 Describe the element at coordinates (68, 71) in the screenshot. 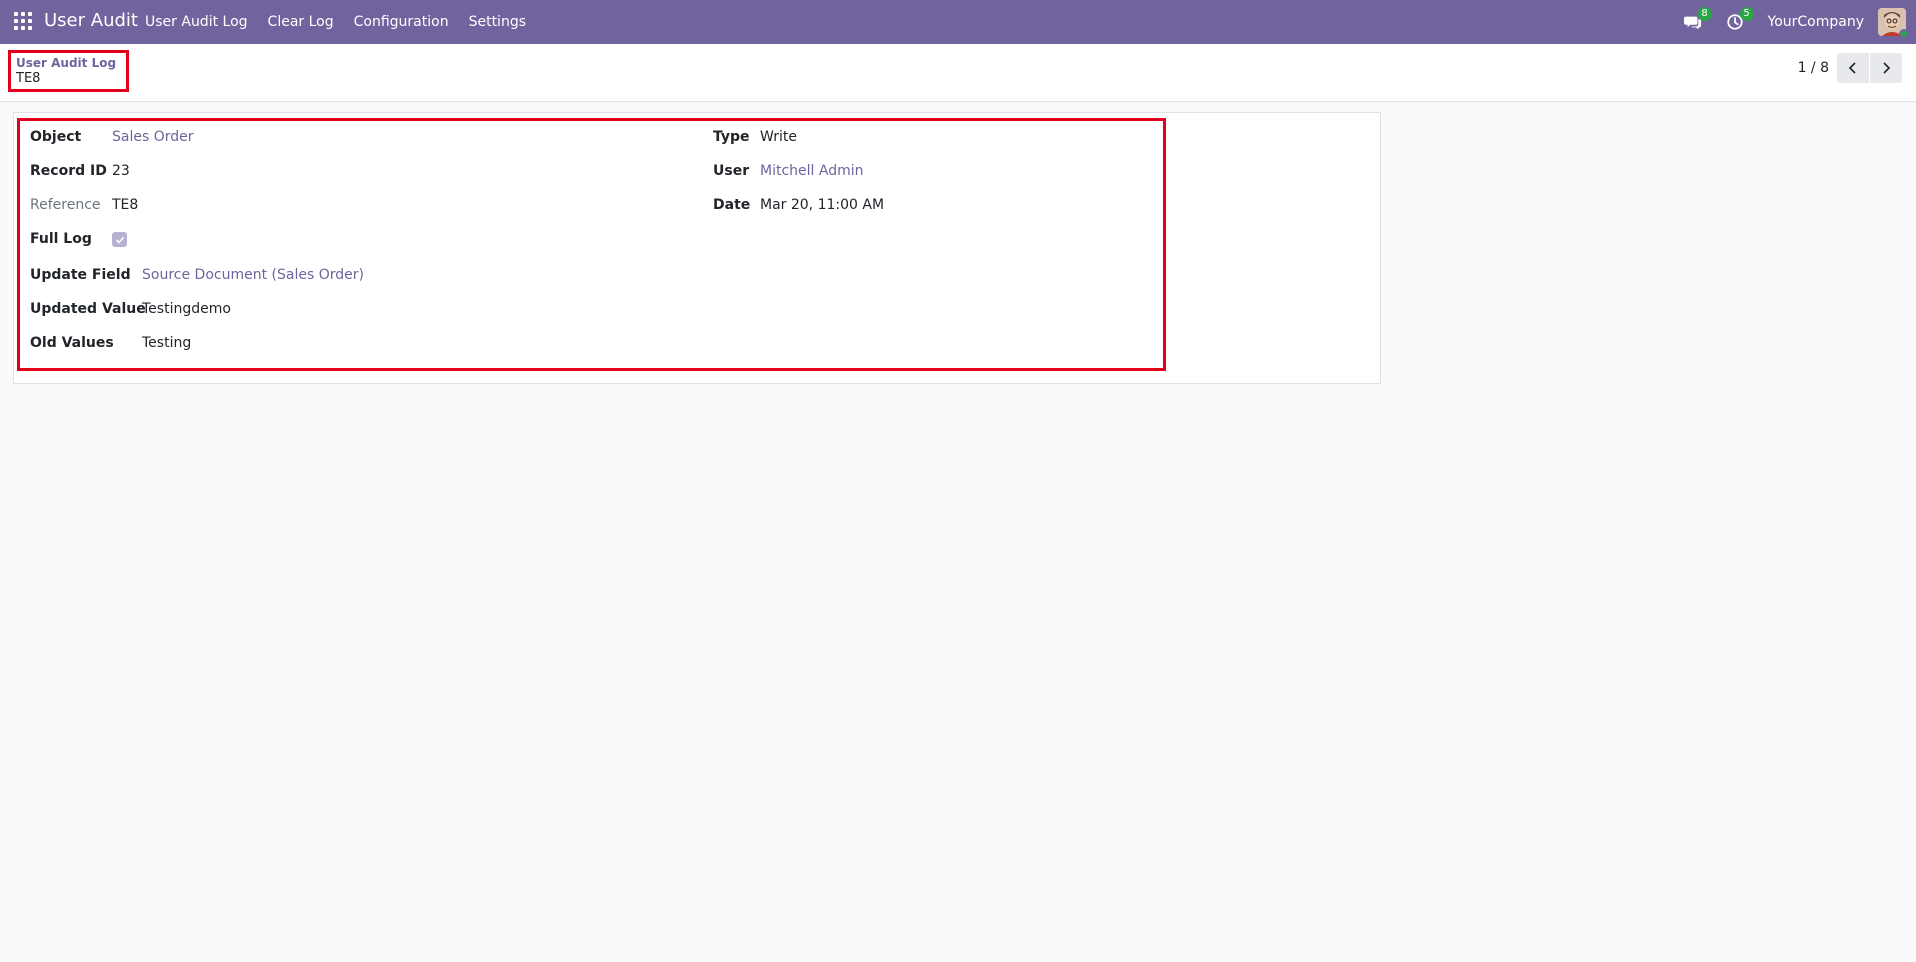

I see `breadcrumb: User Audit Log TE8` at that location.